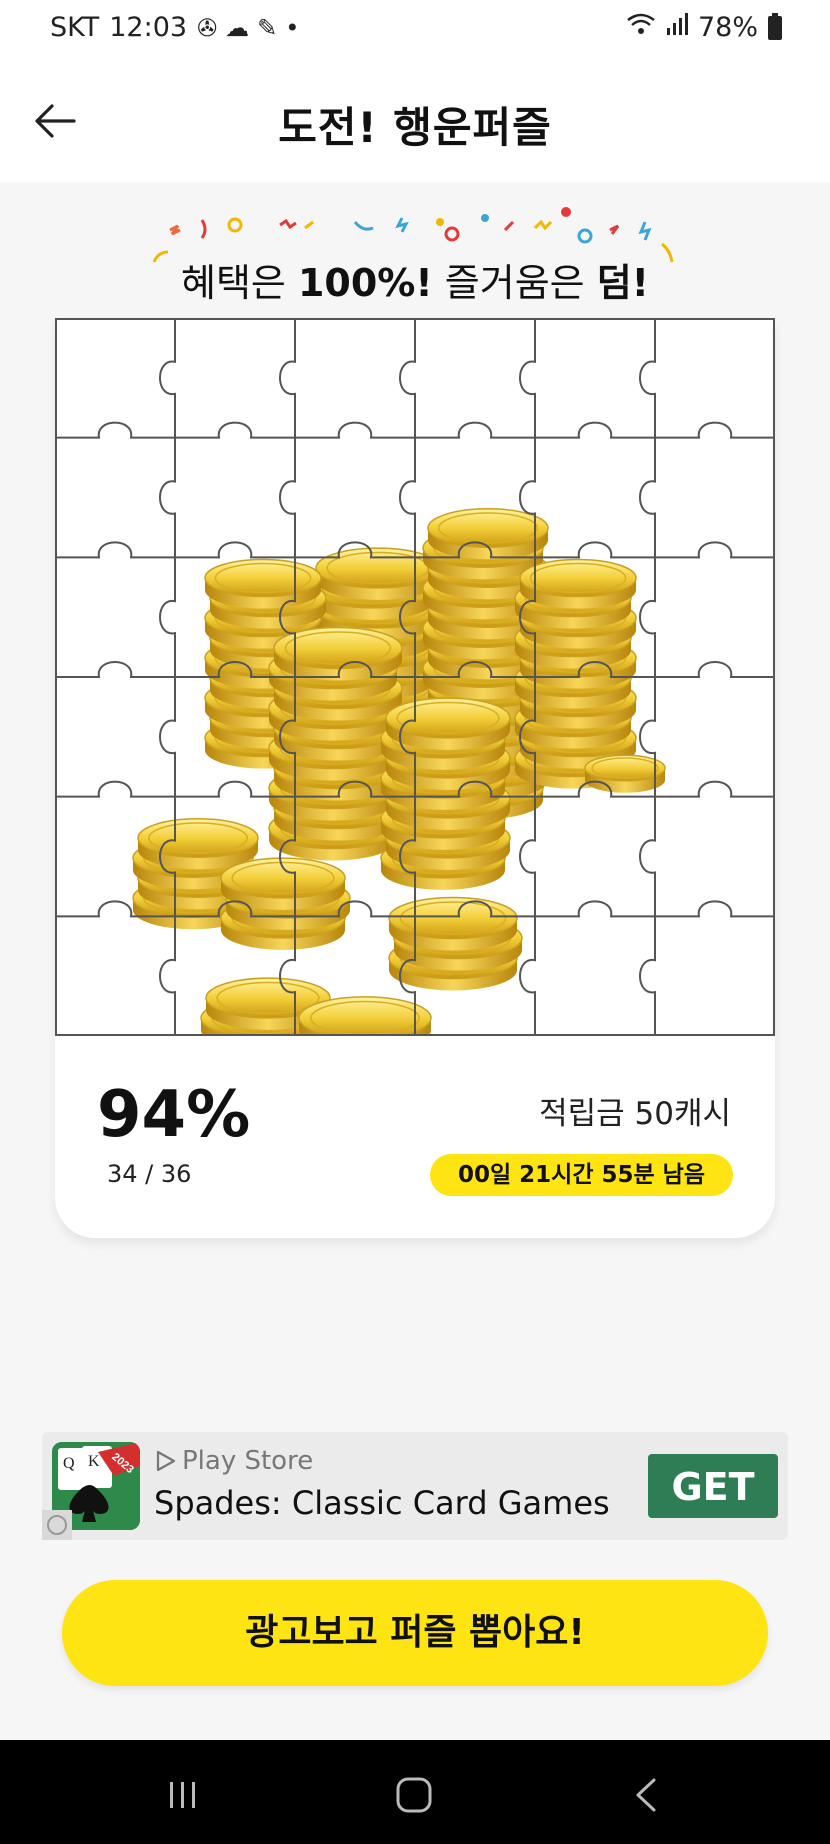 The image size is (830, 1844). Describe the element at coordinates (57, 1525) in the screenshot. I see `ad-info-icon` at that location.